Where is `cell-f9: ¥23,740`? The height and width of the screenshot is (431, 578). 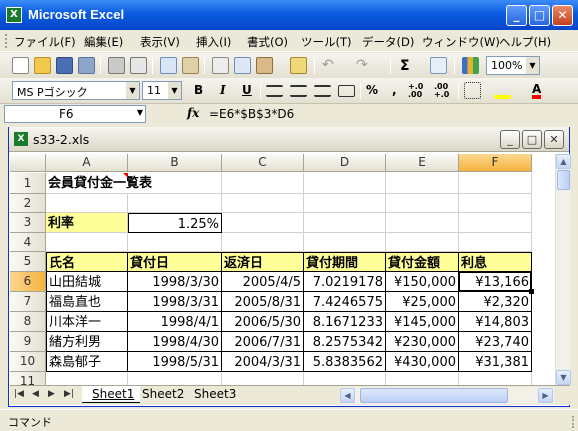
cell-f9: ¥23,740 is located at coordinates (495, 342).